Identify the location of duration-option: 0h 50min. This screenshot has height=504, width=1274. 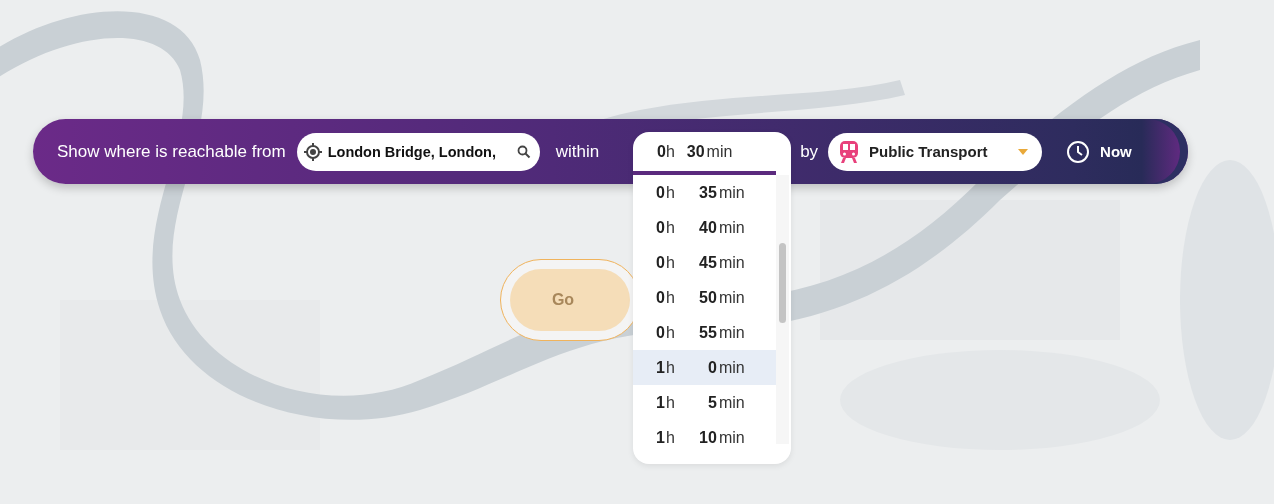
(704, 297).